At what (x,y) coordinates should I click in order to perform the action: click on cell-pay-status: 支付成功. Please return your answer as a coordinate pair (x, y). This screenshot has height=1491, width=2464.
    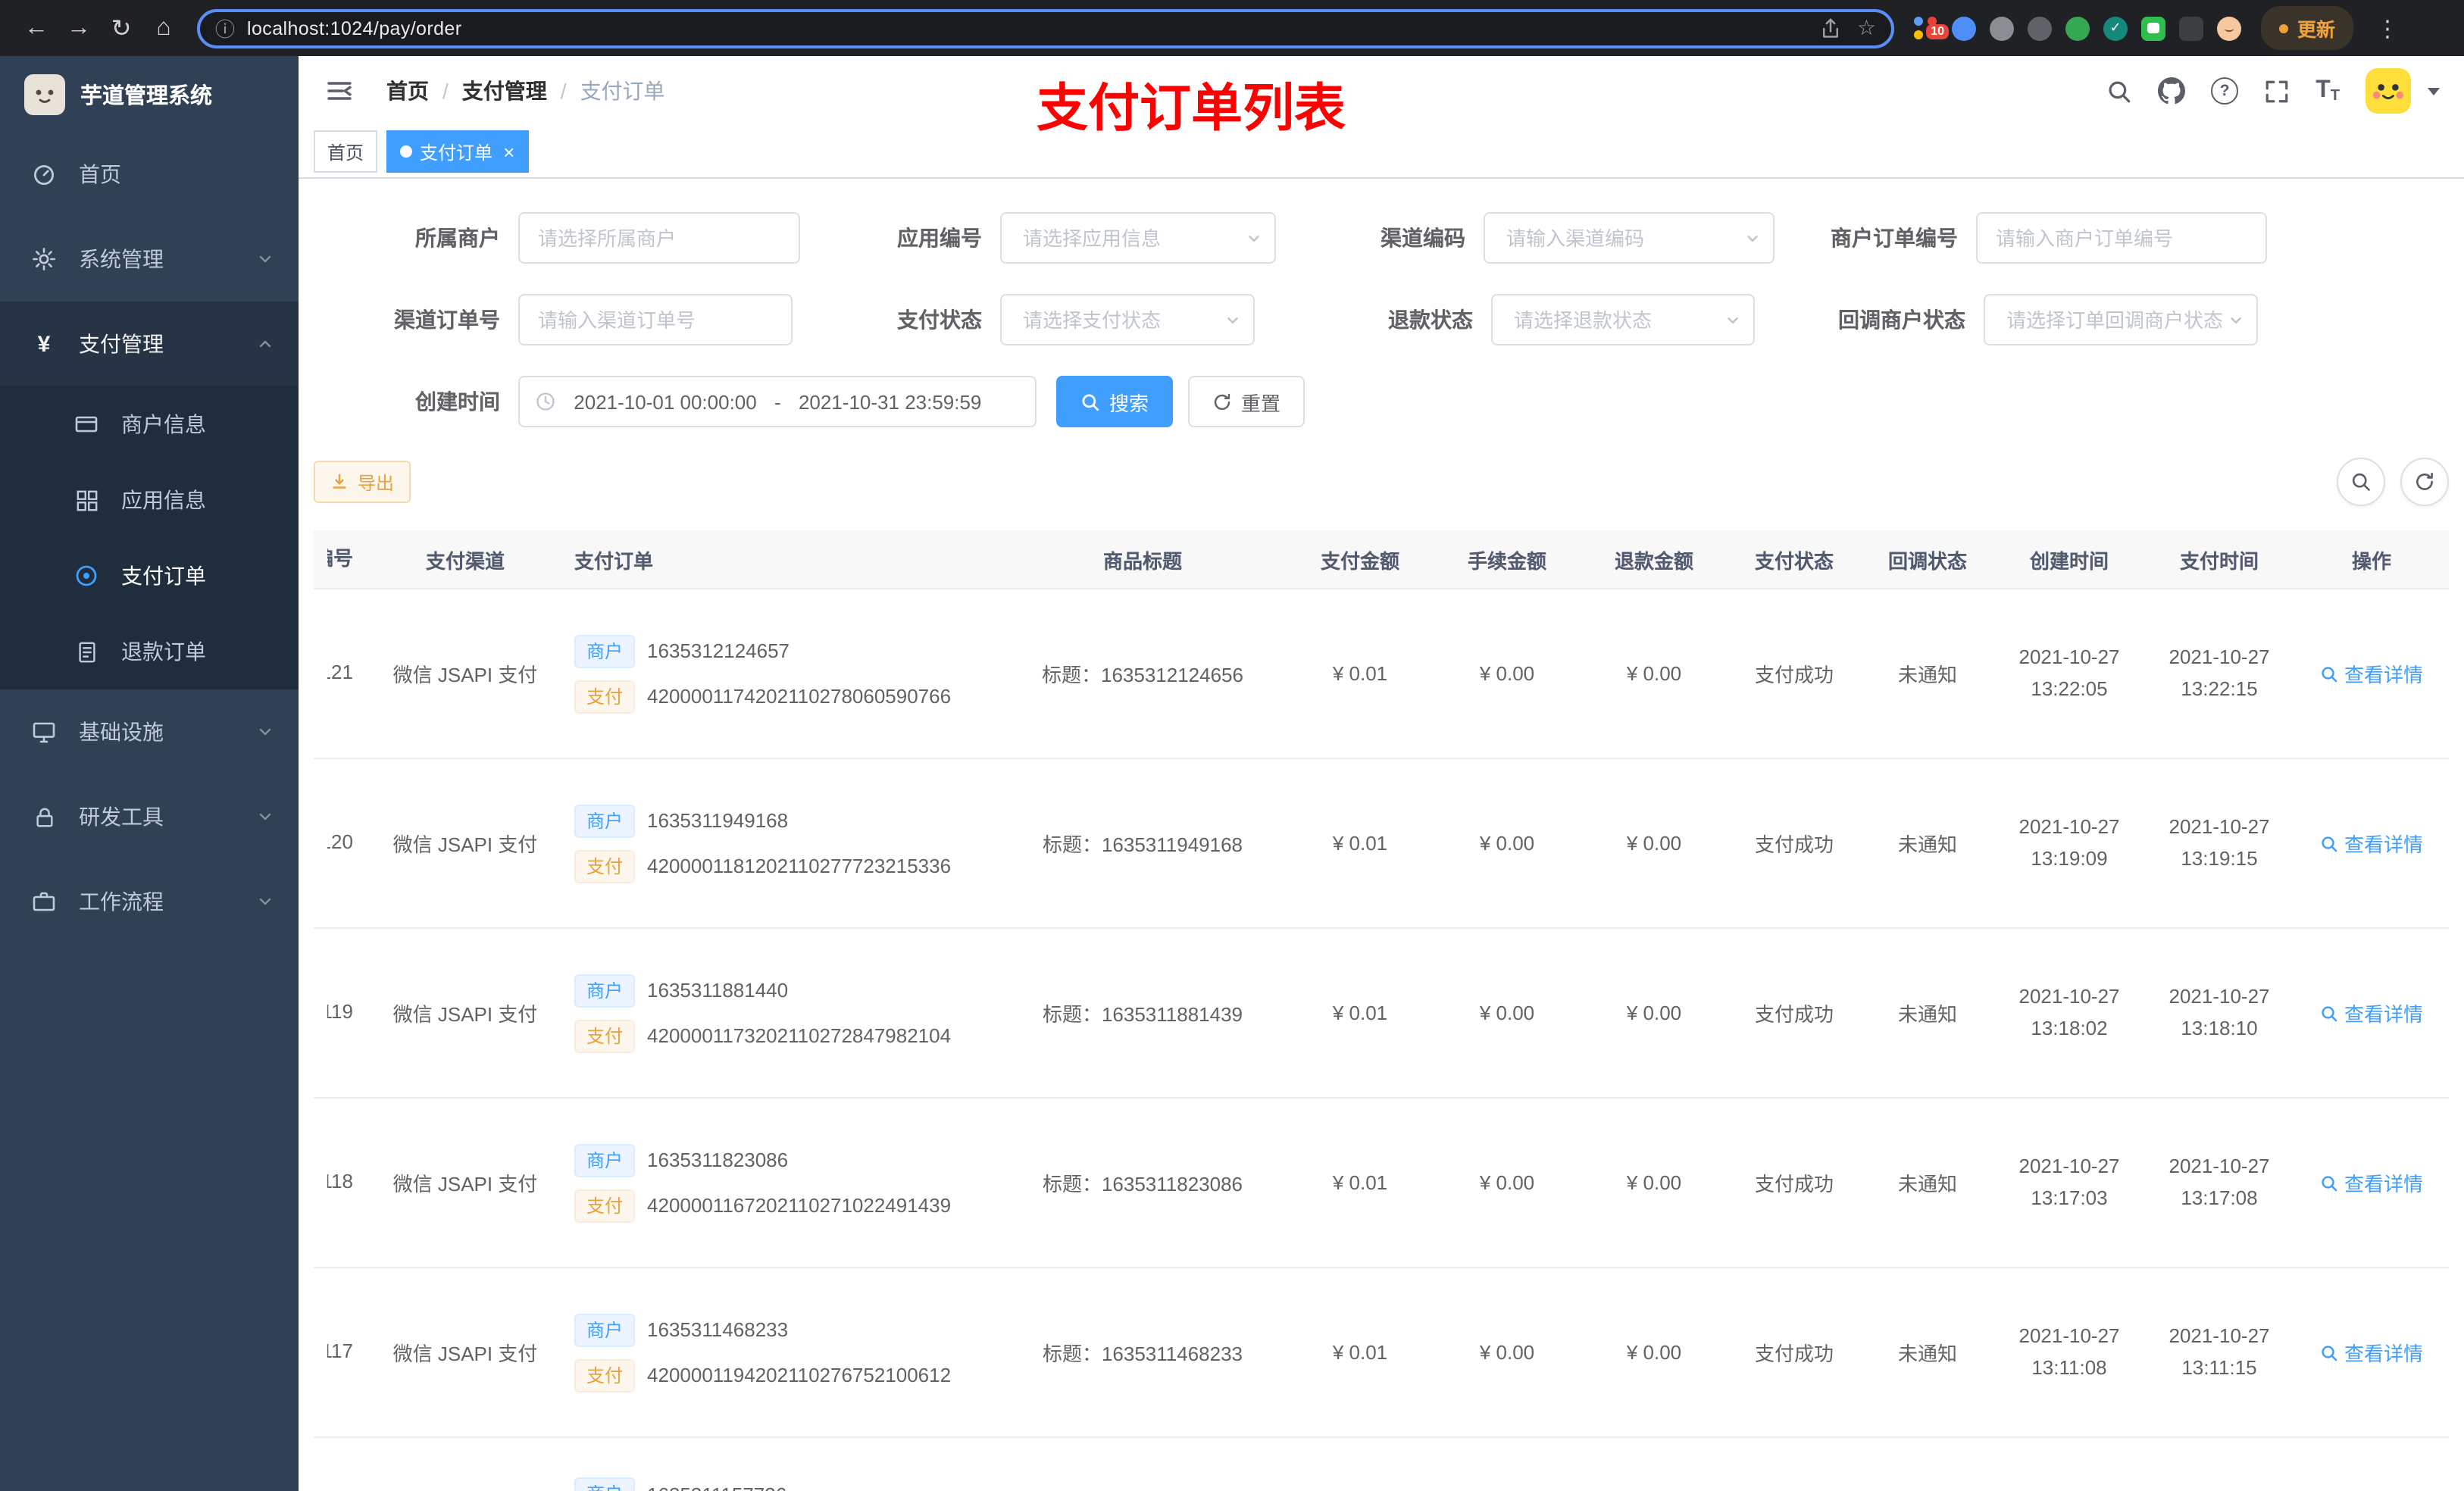
    Looking at the image, I should click on (1794, 1183).